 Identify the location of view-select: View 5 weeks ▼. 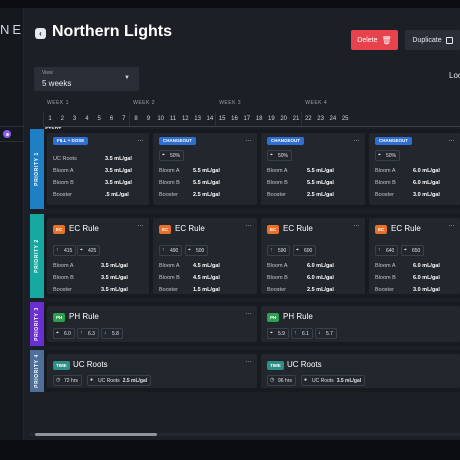
(86, 79).